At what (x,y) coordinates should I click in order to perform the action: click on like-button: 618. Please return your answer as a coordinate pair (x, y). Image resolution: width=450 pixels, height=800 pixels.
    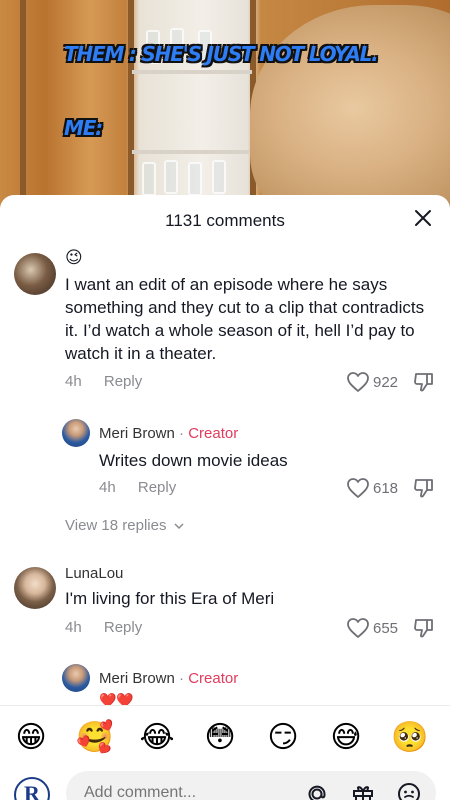
    Looking at the image, I should click on (372, 488).